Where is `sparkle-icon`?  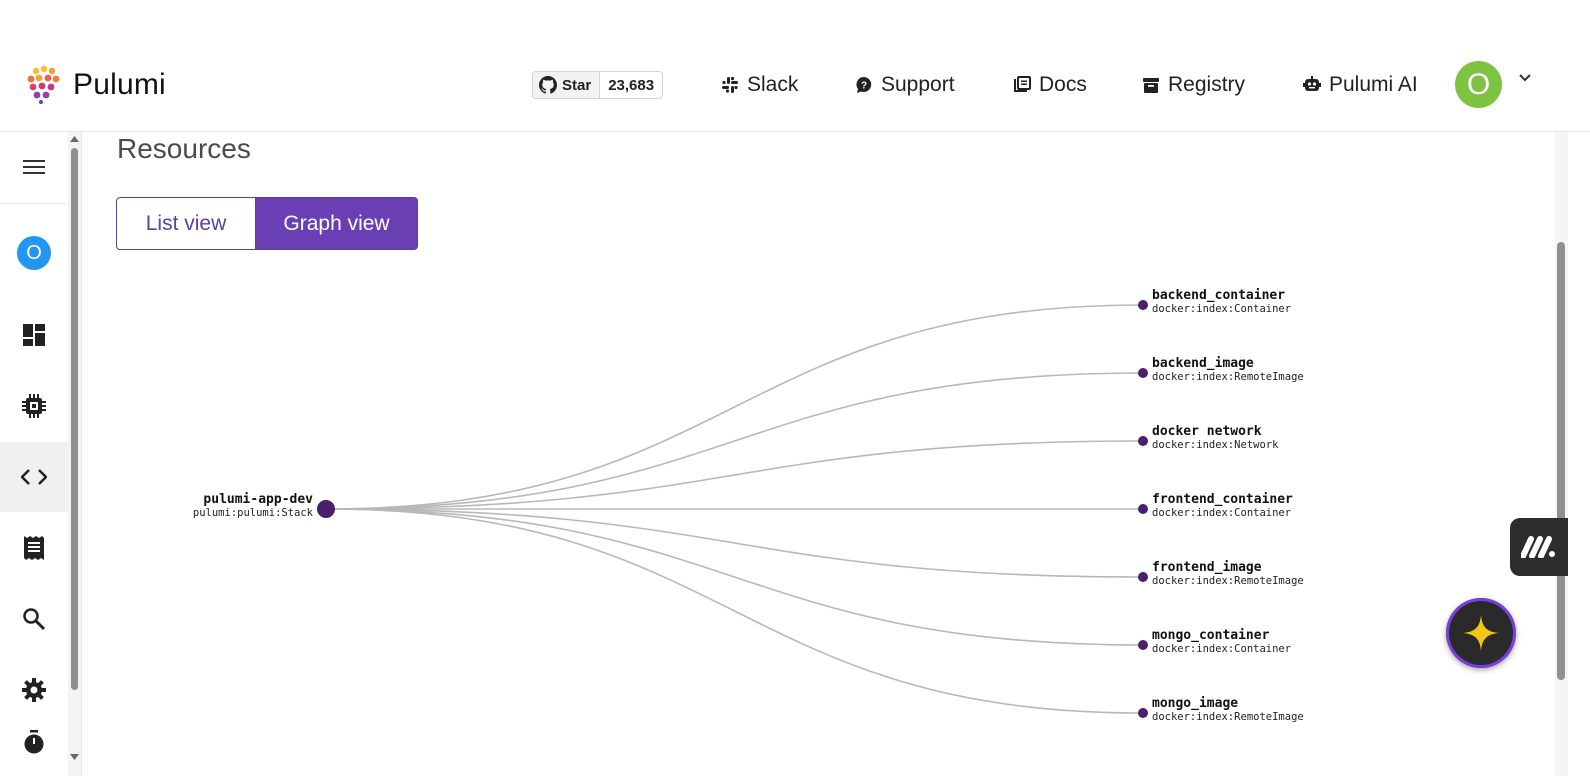 sparkle-icon is located at coordinates (1481, 633).